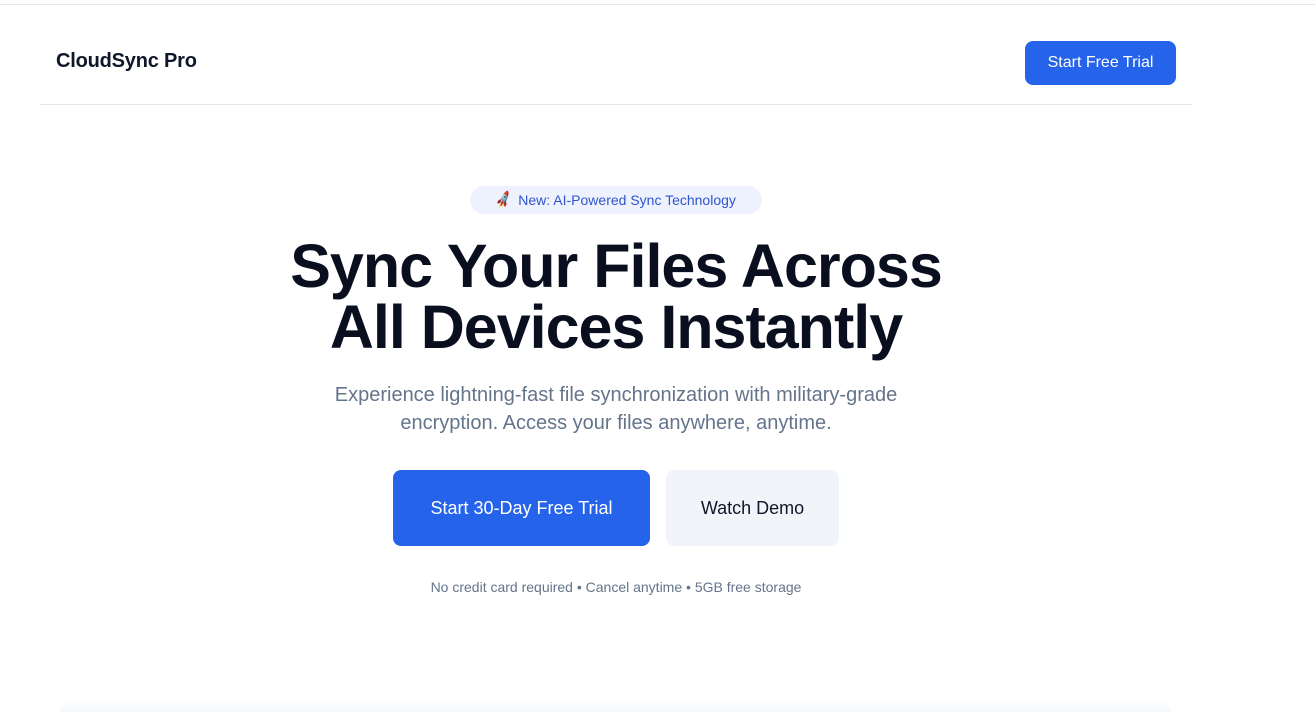 Image resolution: width=1315 pixels, height=712 pixels. I want to click on announcement-badge-text: New: AI-Powered Sync Technology, so click(627, 200).